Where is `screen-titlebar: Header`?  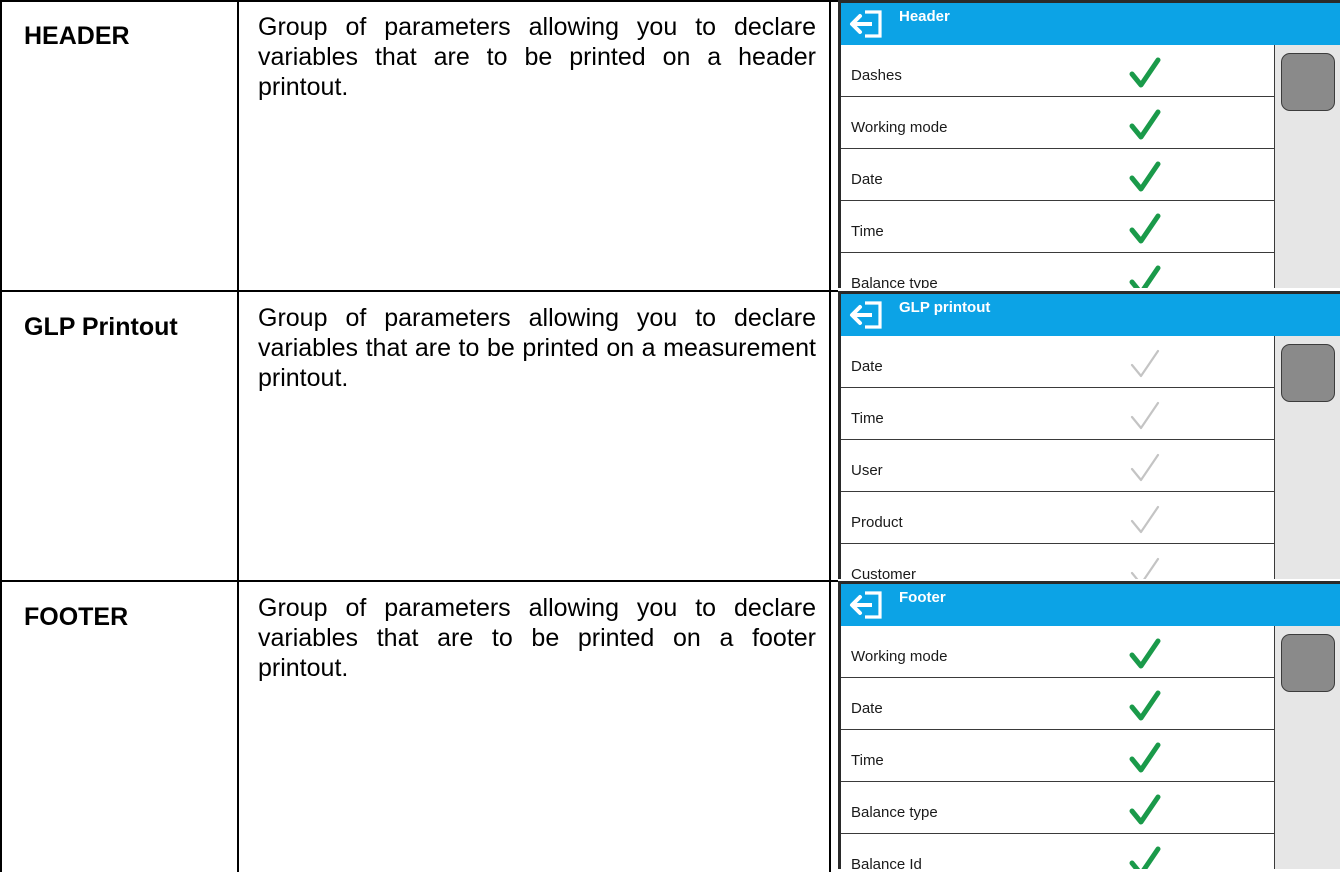
screen-titlebar: Header is located at coordinates (1090, 24).